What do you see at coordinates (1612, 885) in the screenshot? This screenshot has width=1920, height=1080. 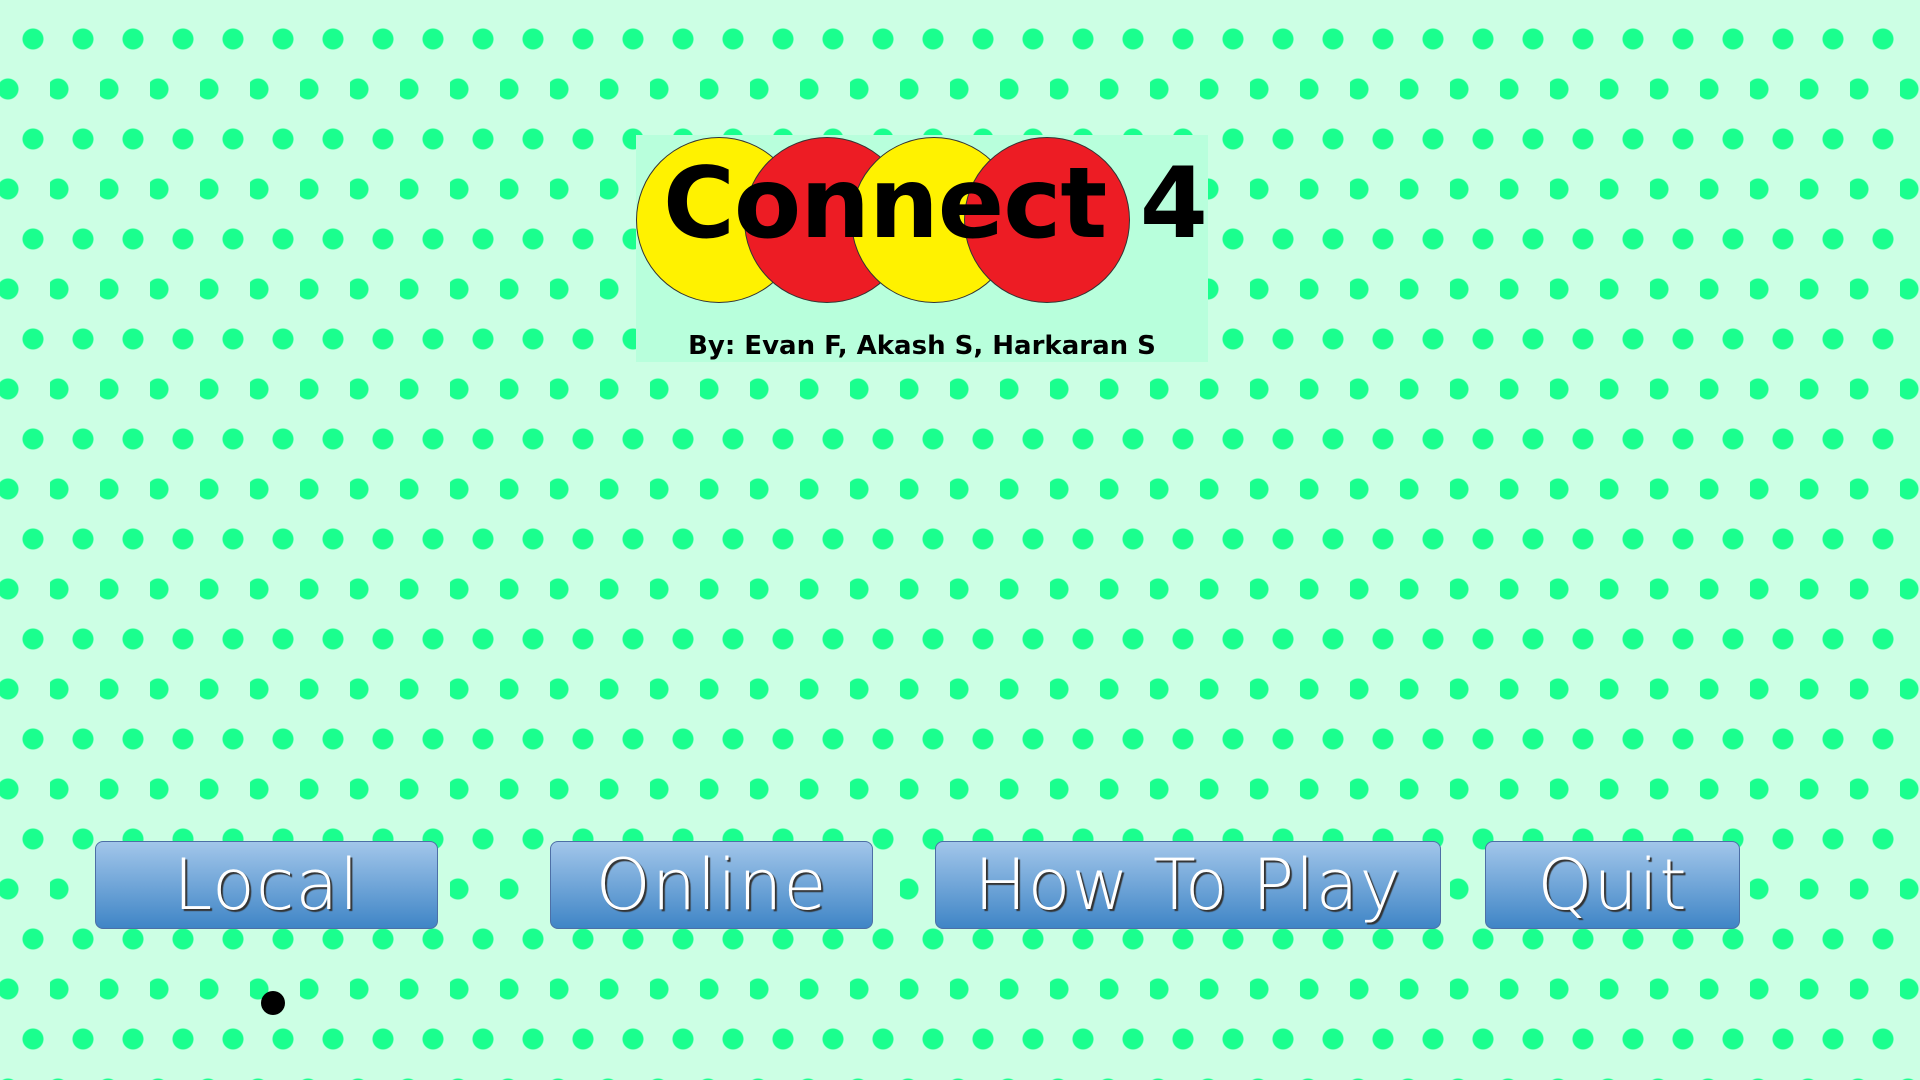 I see `quit-button: Quit` at bounding box center [1612, 885].